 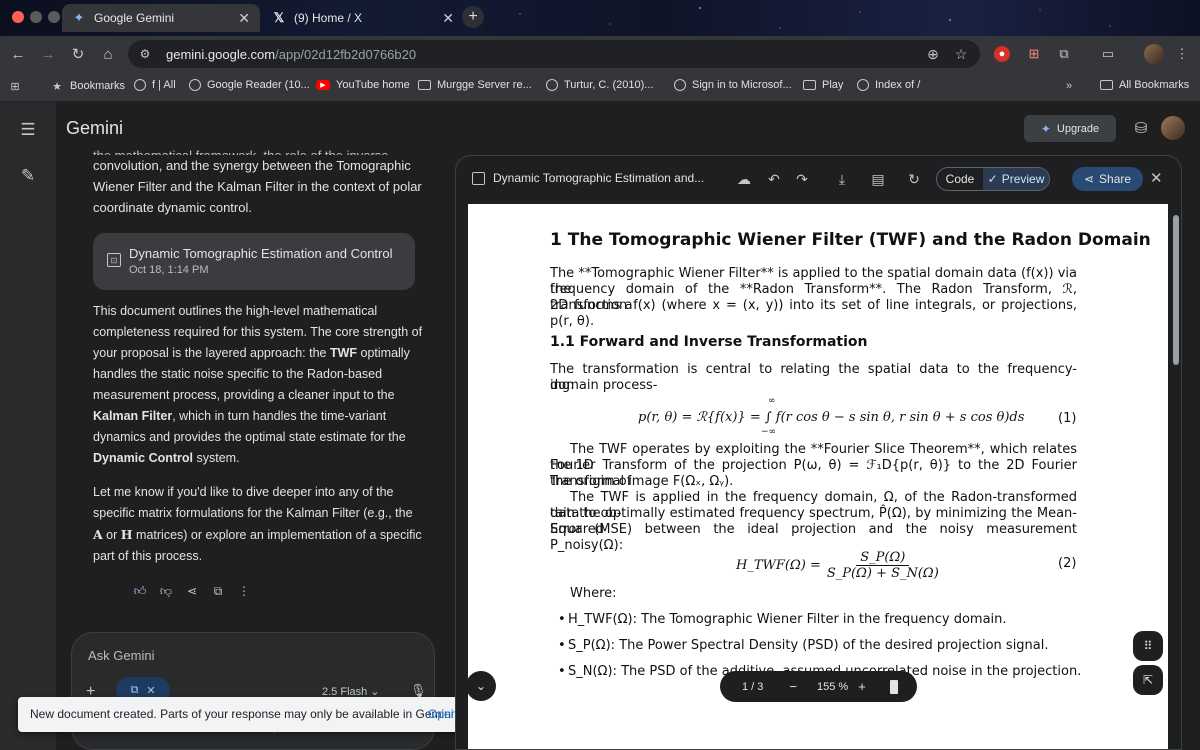 I want to click on thumbs-up-icon: 👍︎, so click(x=140, y=591).